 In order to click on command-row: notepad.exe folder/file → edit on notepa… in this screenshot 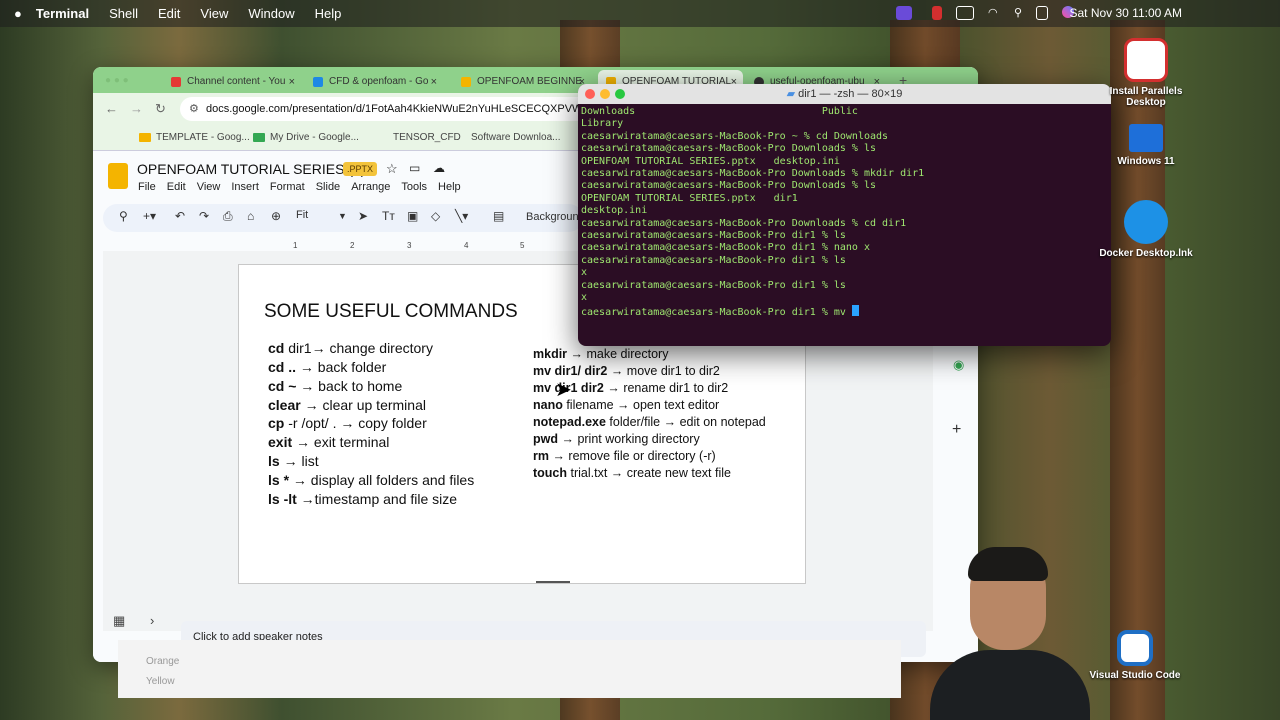, I will do `click(649, 422)`.